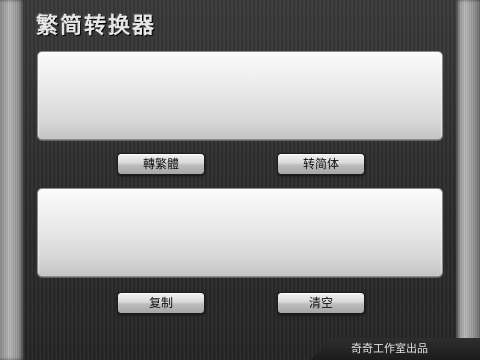 Image resolution: width=480 pixels, height=360 pixels. Describe the element at coordinates (468, 180) in the screenshot. I see `right-metal-frame` at that location.